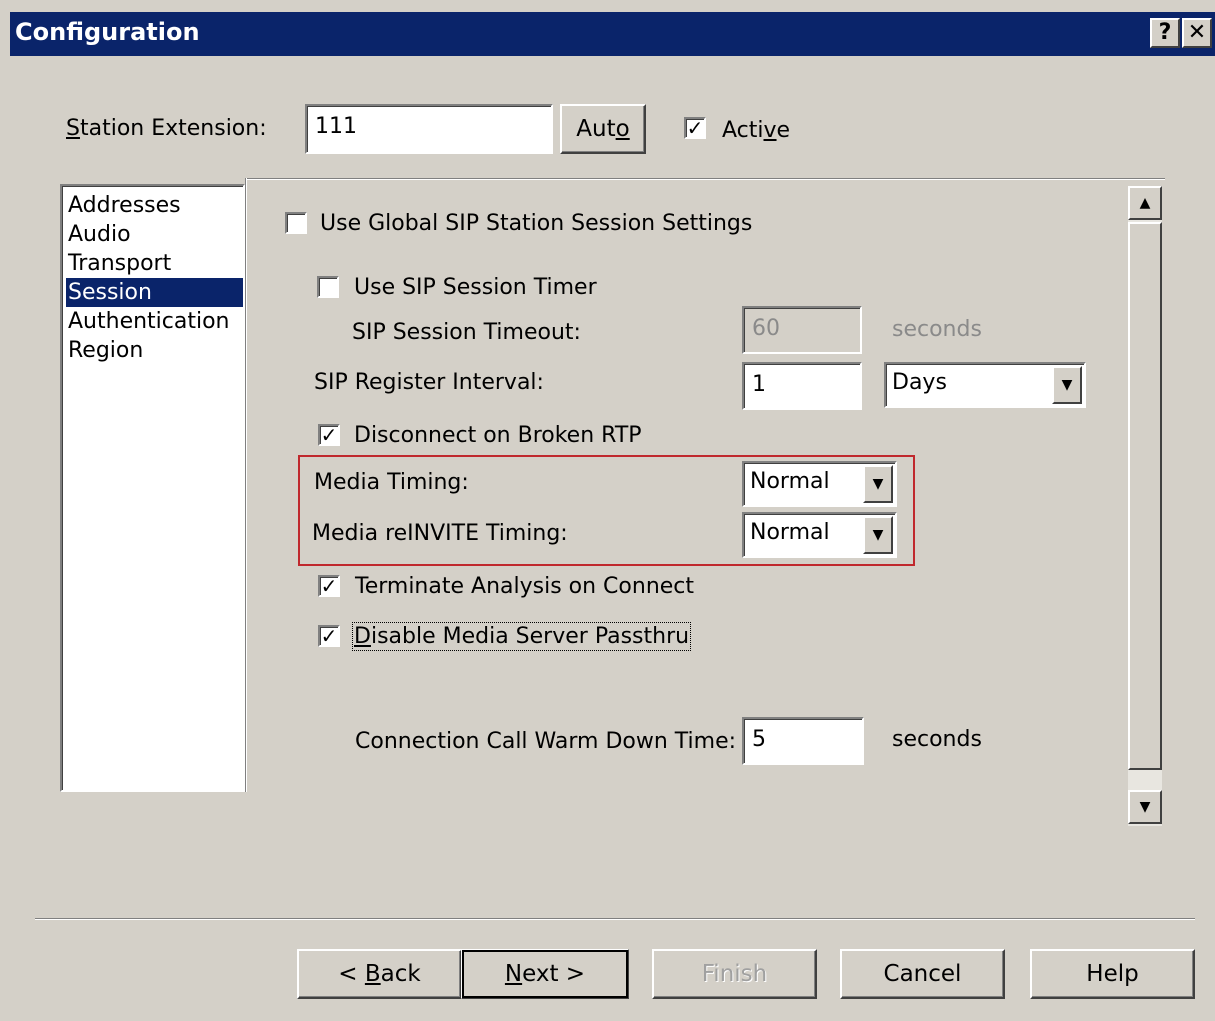 This screenshot has width=1215, height=1021. I want to click on media-reinvite-label: Media reINVITE Timing:, so click(440, 533).